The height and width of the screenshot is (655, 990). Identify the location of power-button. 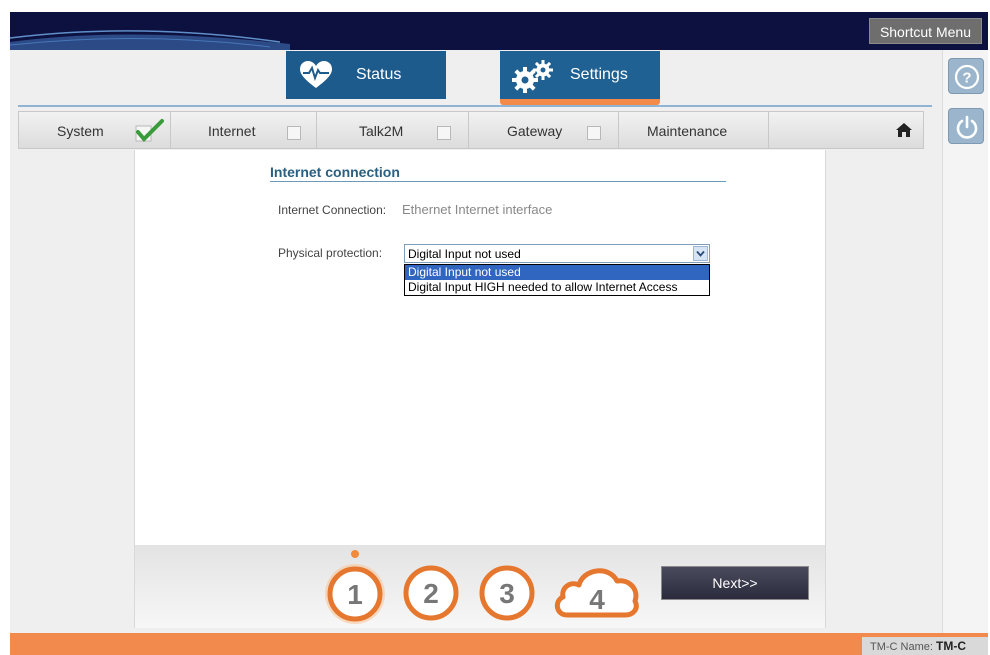
(966, 126).